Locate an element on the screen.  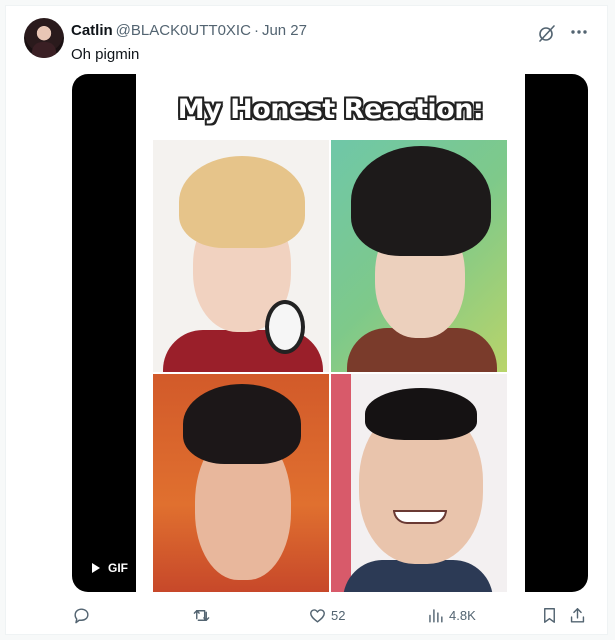
views-button: 4.8K is located at coordinates (451, 615).